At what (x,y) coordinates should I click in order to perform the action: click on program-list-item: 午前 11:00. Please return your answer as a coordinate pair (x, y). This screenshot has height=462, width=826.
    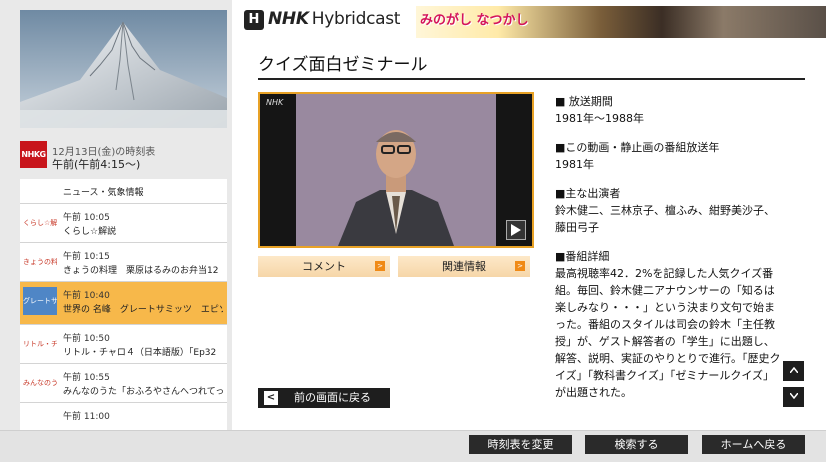
    Looking at the image, I should click on (123, 416).